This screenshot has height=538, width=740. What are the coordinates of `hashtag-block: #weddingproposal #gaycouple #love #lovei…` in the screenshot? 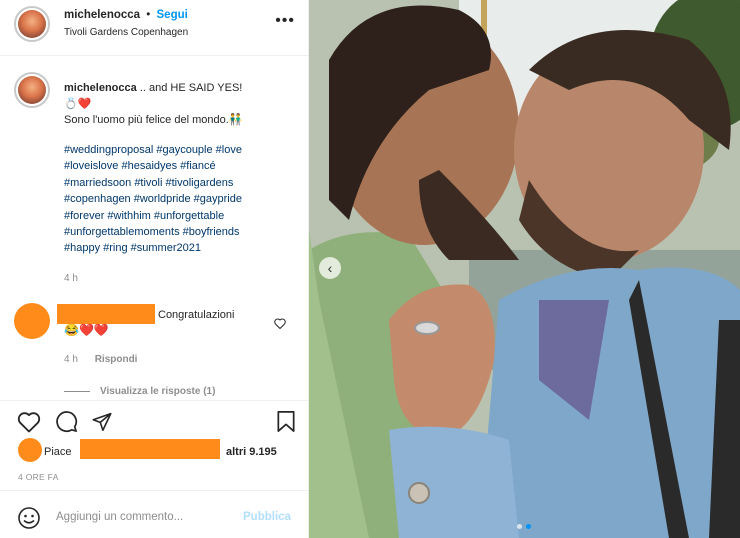 It's located at (180, 199).